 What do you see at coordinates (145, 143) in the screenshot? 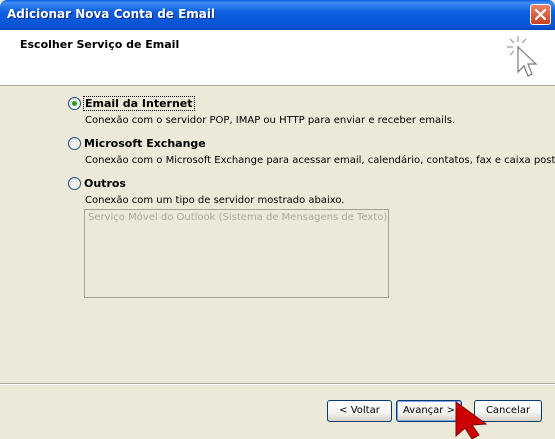
I see `option-microsoft-exchange-label: Microsoft Exchange` at bounding box center [145, 143].